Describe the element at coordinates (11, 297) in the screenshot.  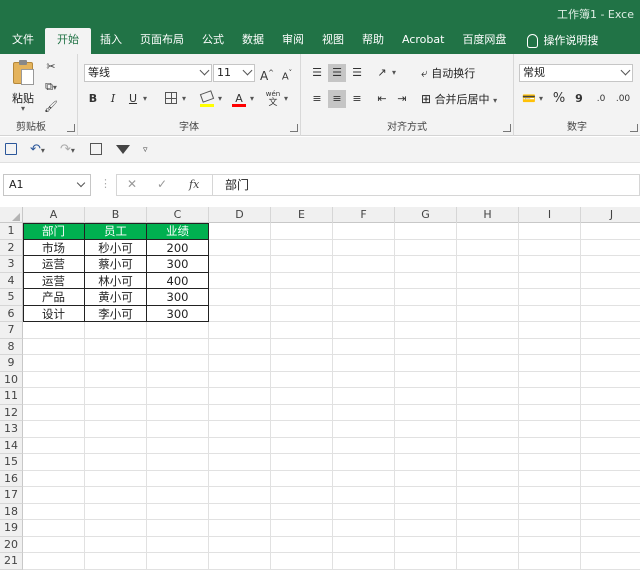
I see `row-header-5: 5` at that location.